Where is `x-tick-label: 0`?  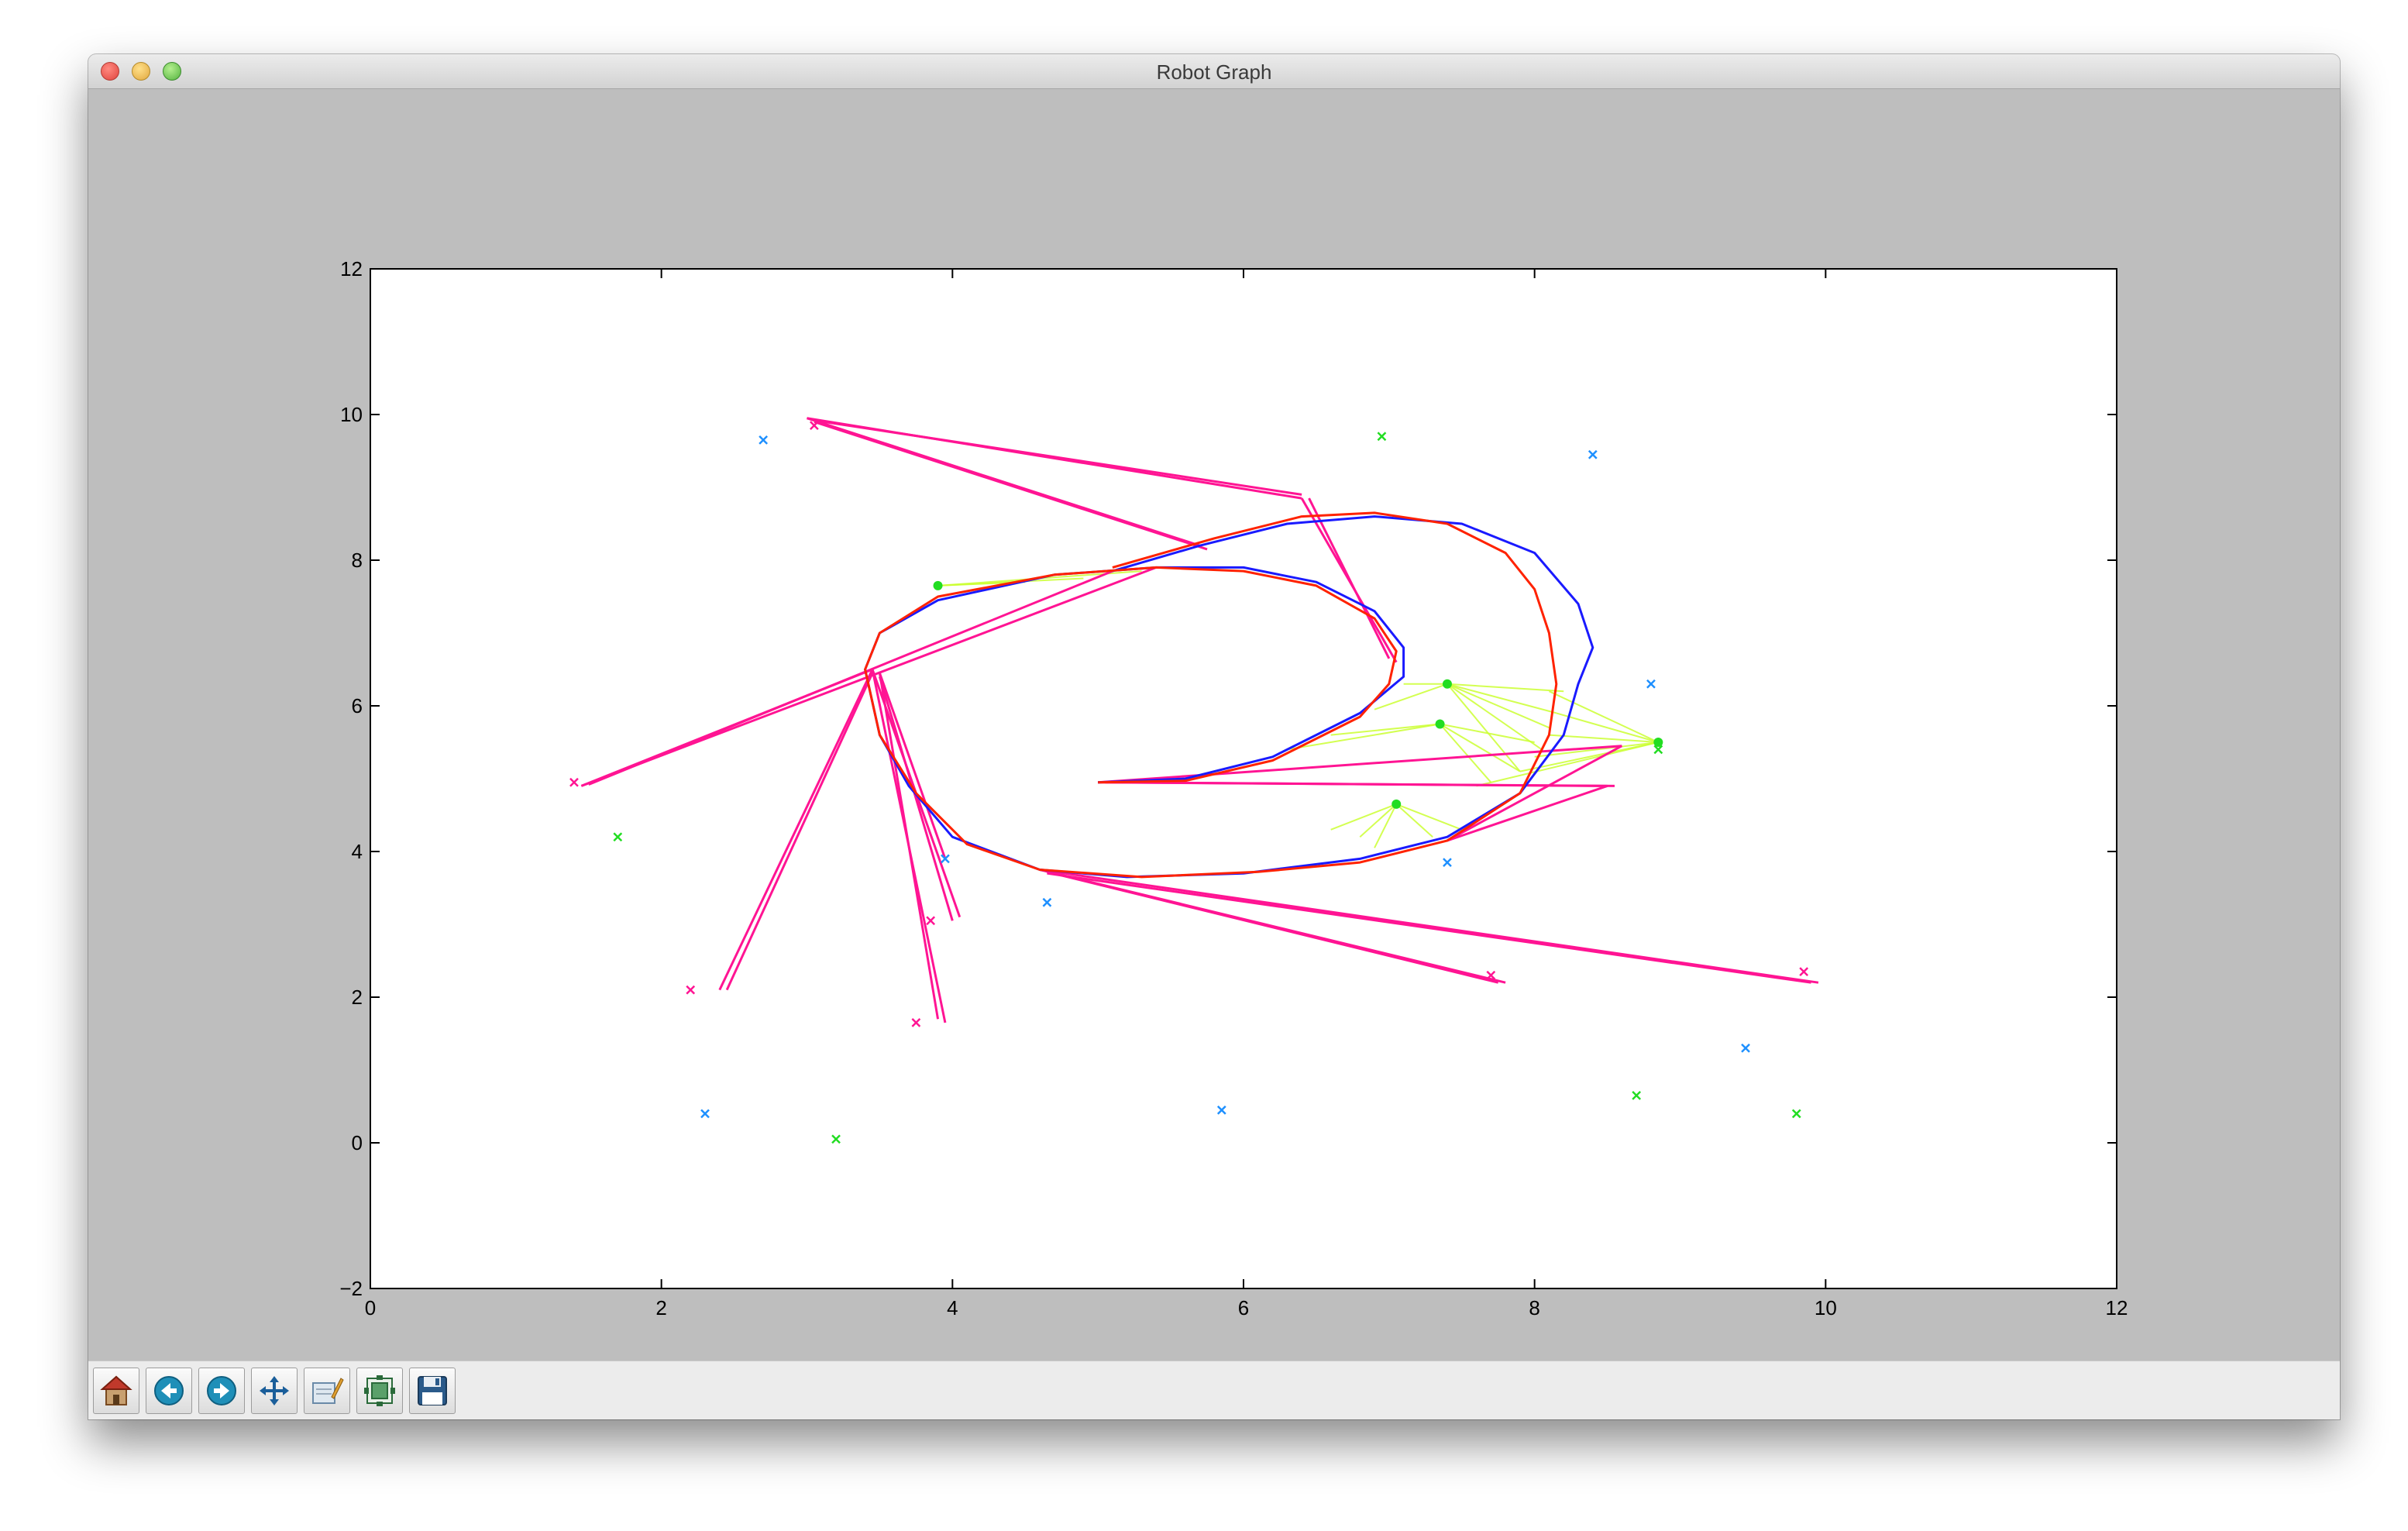 x-tick-label: 0 is located at coordinates (370, 1307).